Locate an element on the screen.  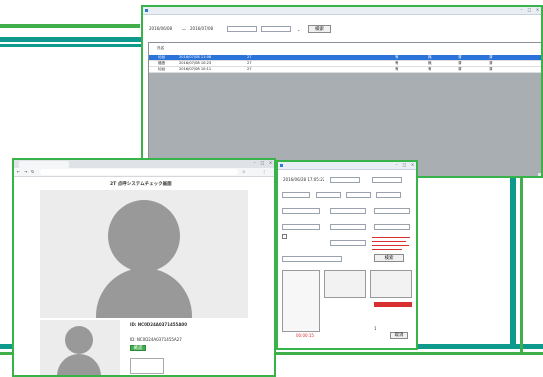
green-band-top is located at coordinates (70, 26).